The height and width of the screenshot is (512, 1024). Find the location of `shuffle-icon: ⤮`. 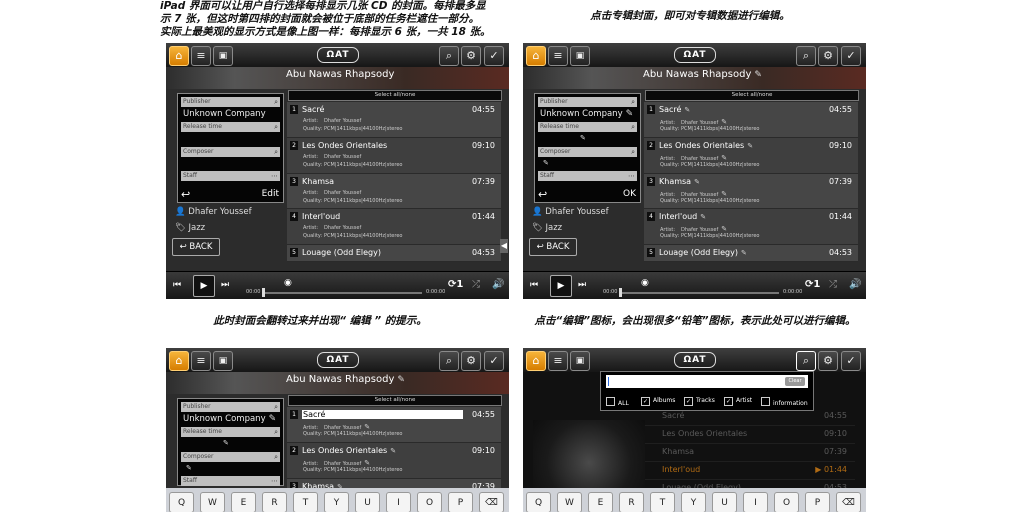

shuffle-icon: ⤮ is located at coordinates (833, 284).